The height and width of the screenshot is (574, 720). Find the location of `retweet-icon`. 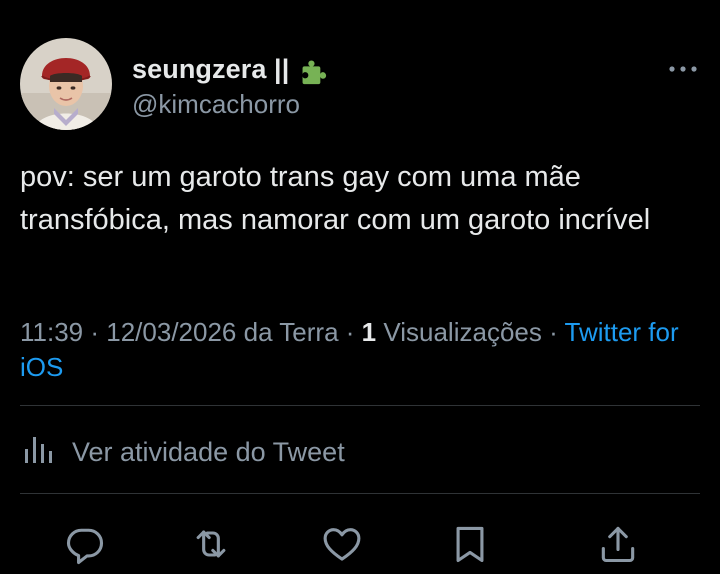

retweet-icon is located at coordinates (211, 544).